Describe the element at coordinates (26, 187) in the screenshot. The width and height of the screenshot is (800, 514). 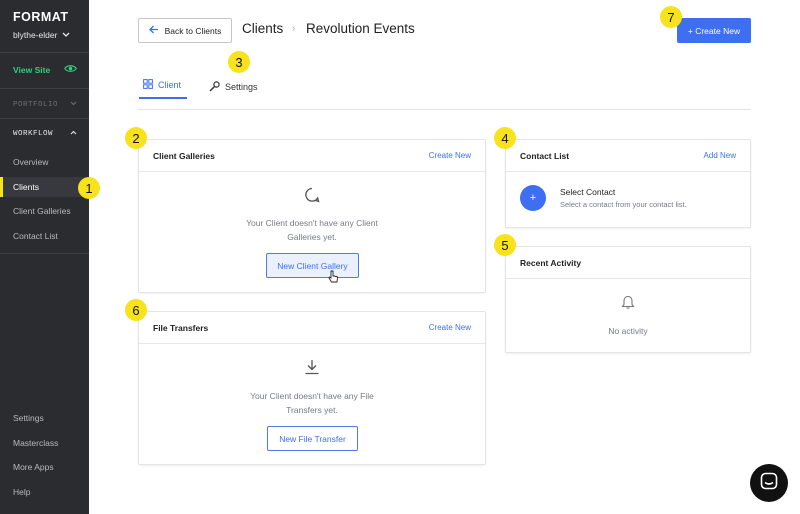
I see `sidebar-item-label: Clients` at that location.